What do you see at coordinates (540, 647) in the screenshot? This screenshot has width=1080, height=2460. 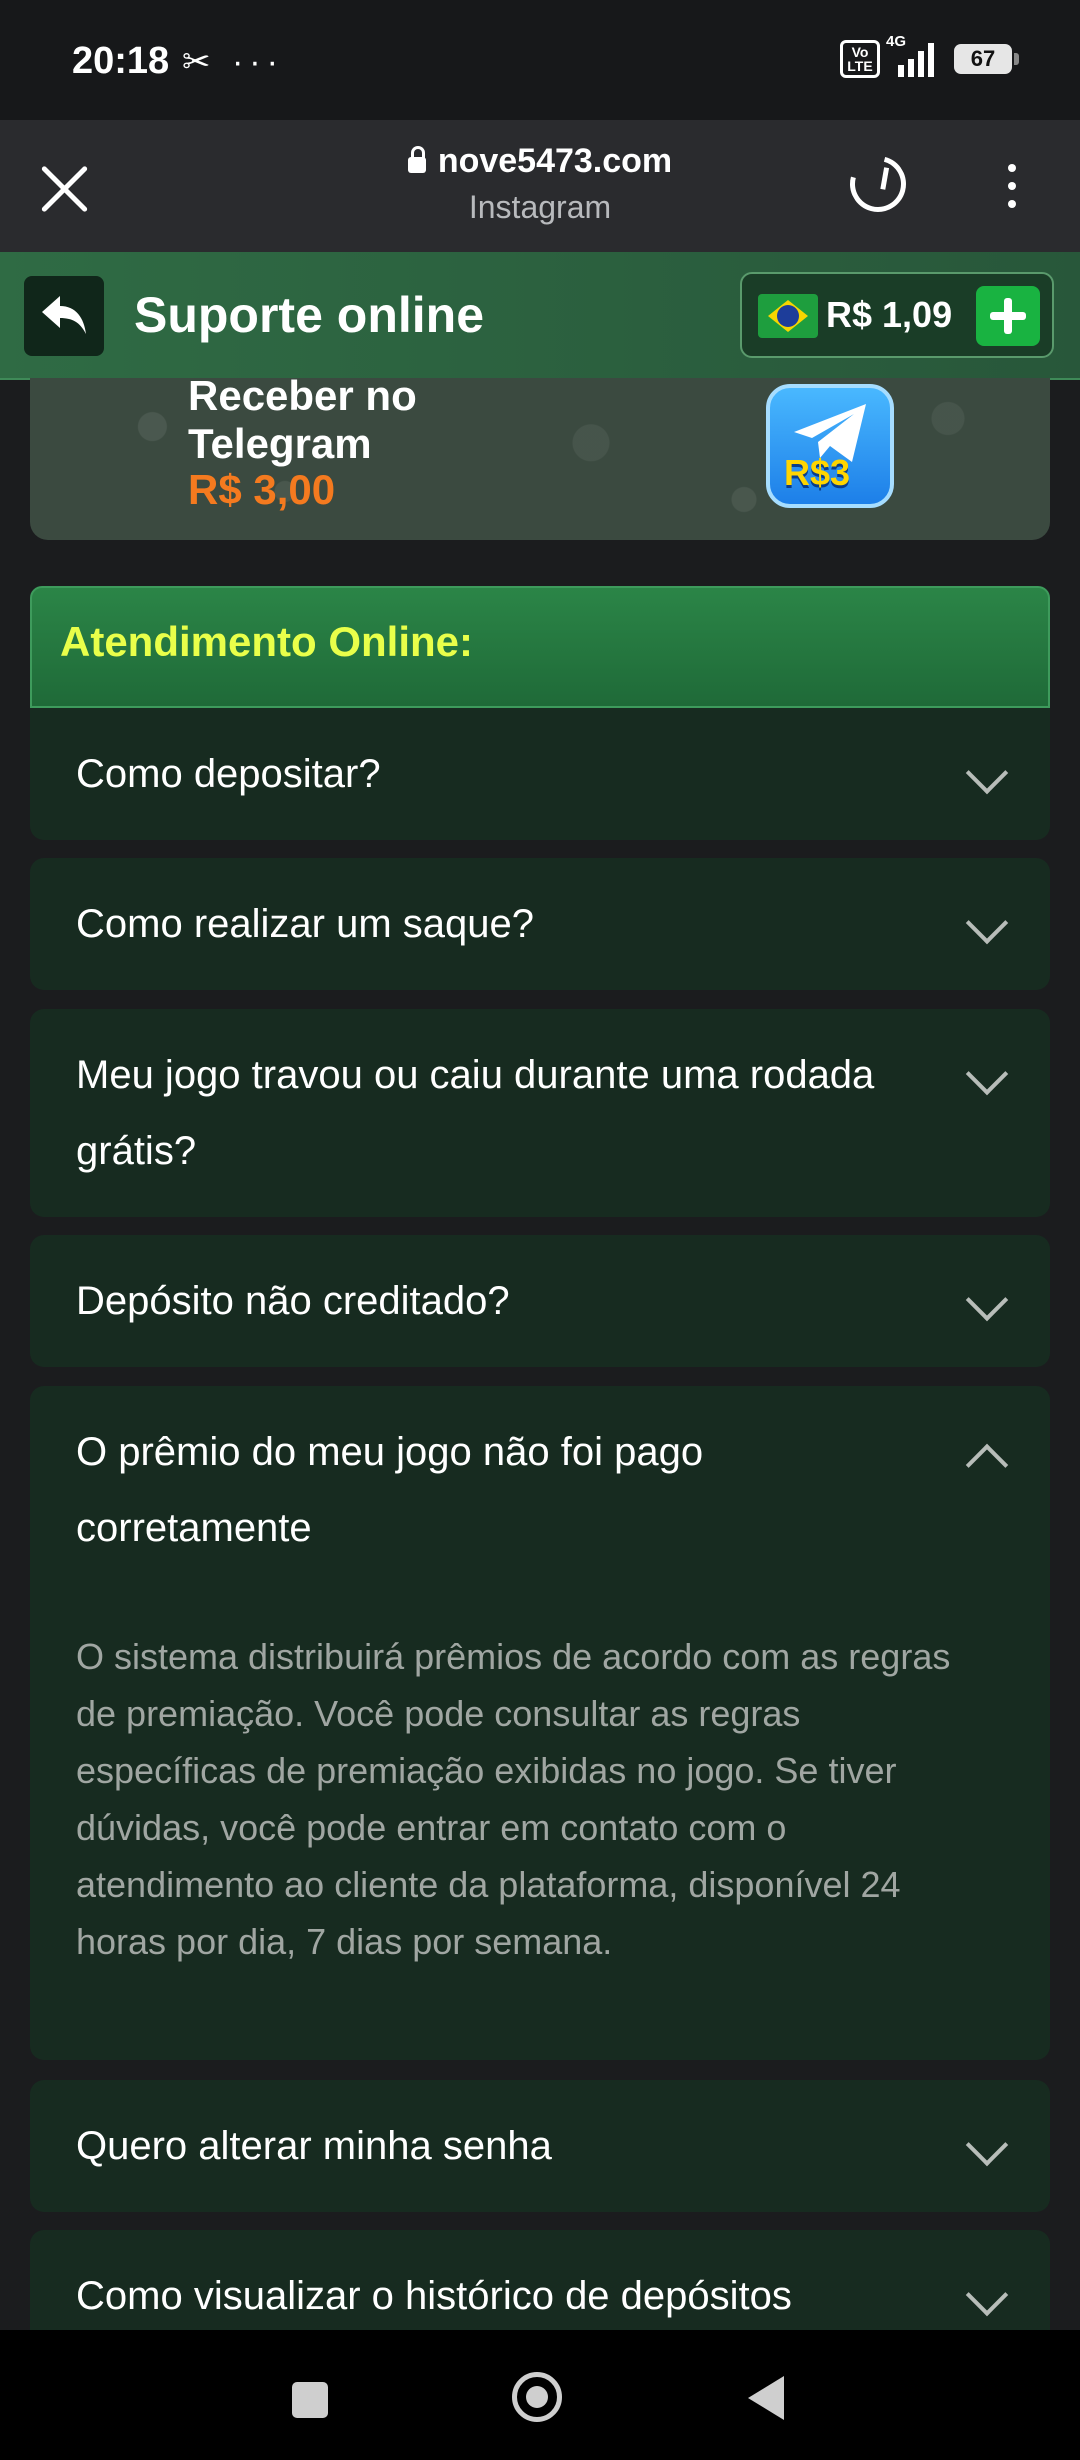 I see `section-header: Atendimento Online:` at bounding box center [540, 647].